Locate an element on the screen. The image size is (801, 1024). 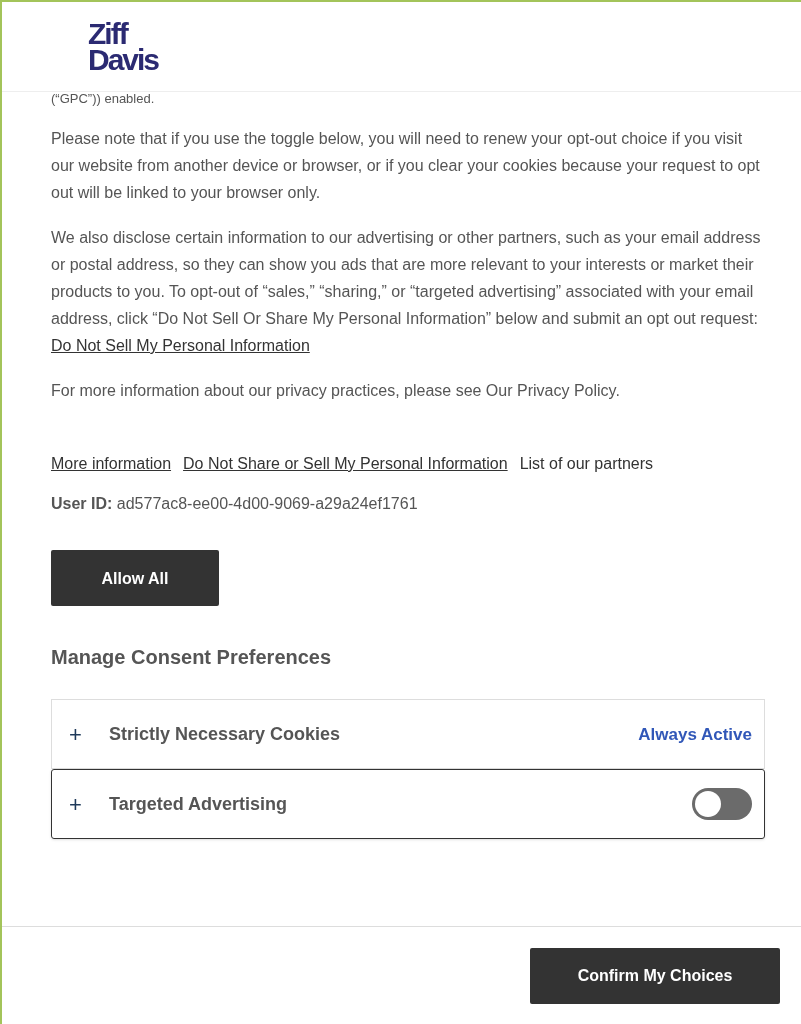
allow-all-button: Allow All is located at coordinates (135, 578).